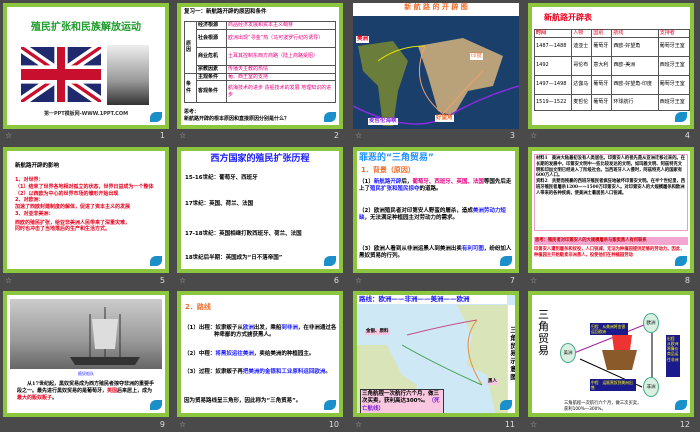 This screenshot has width=700, height=432. Describe the element at coordinates (86, 334) in the screenshot. I see `slave-ship-image` at that location.